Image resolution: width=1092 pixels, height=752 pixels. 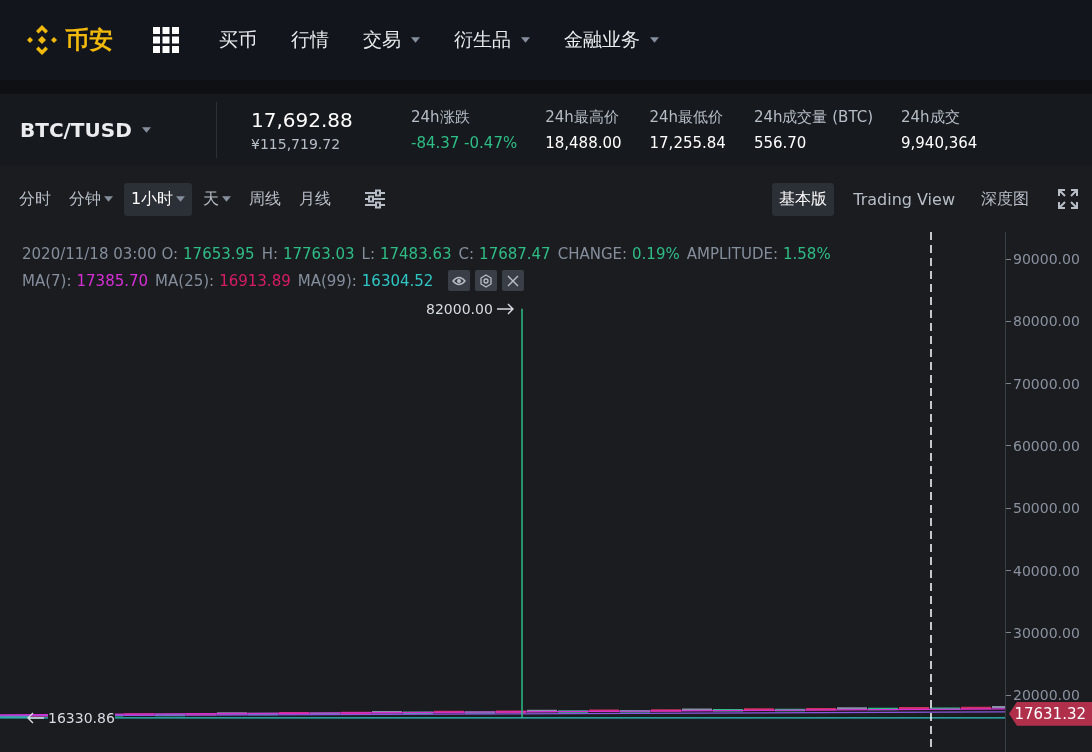 I want to click on eye-icon, so click(x=459, y=280).